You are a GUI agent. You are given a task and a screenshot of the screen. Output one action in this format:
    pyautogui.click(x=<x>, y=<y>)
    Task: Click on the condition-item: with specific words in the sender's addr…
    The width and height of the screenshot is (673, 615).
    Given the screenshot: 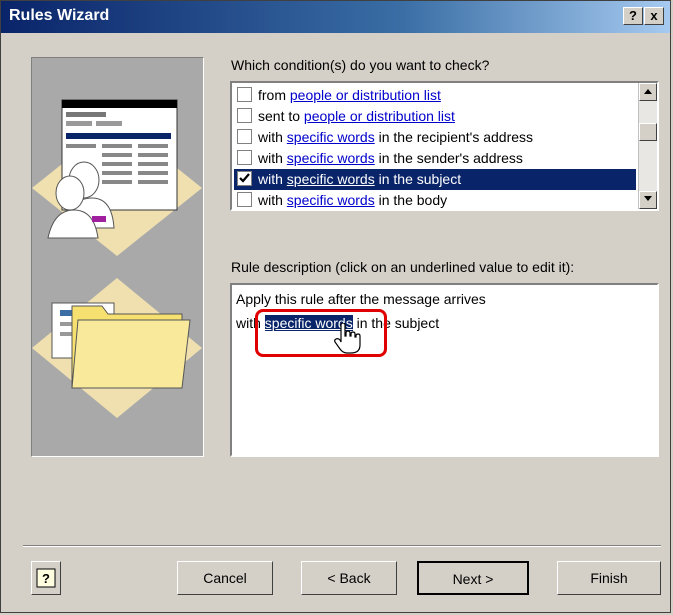 What is the action you would take?
    pyautogui.click(x=435, y=158)
    